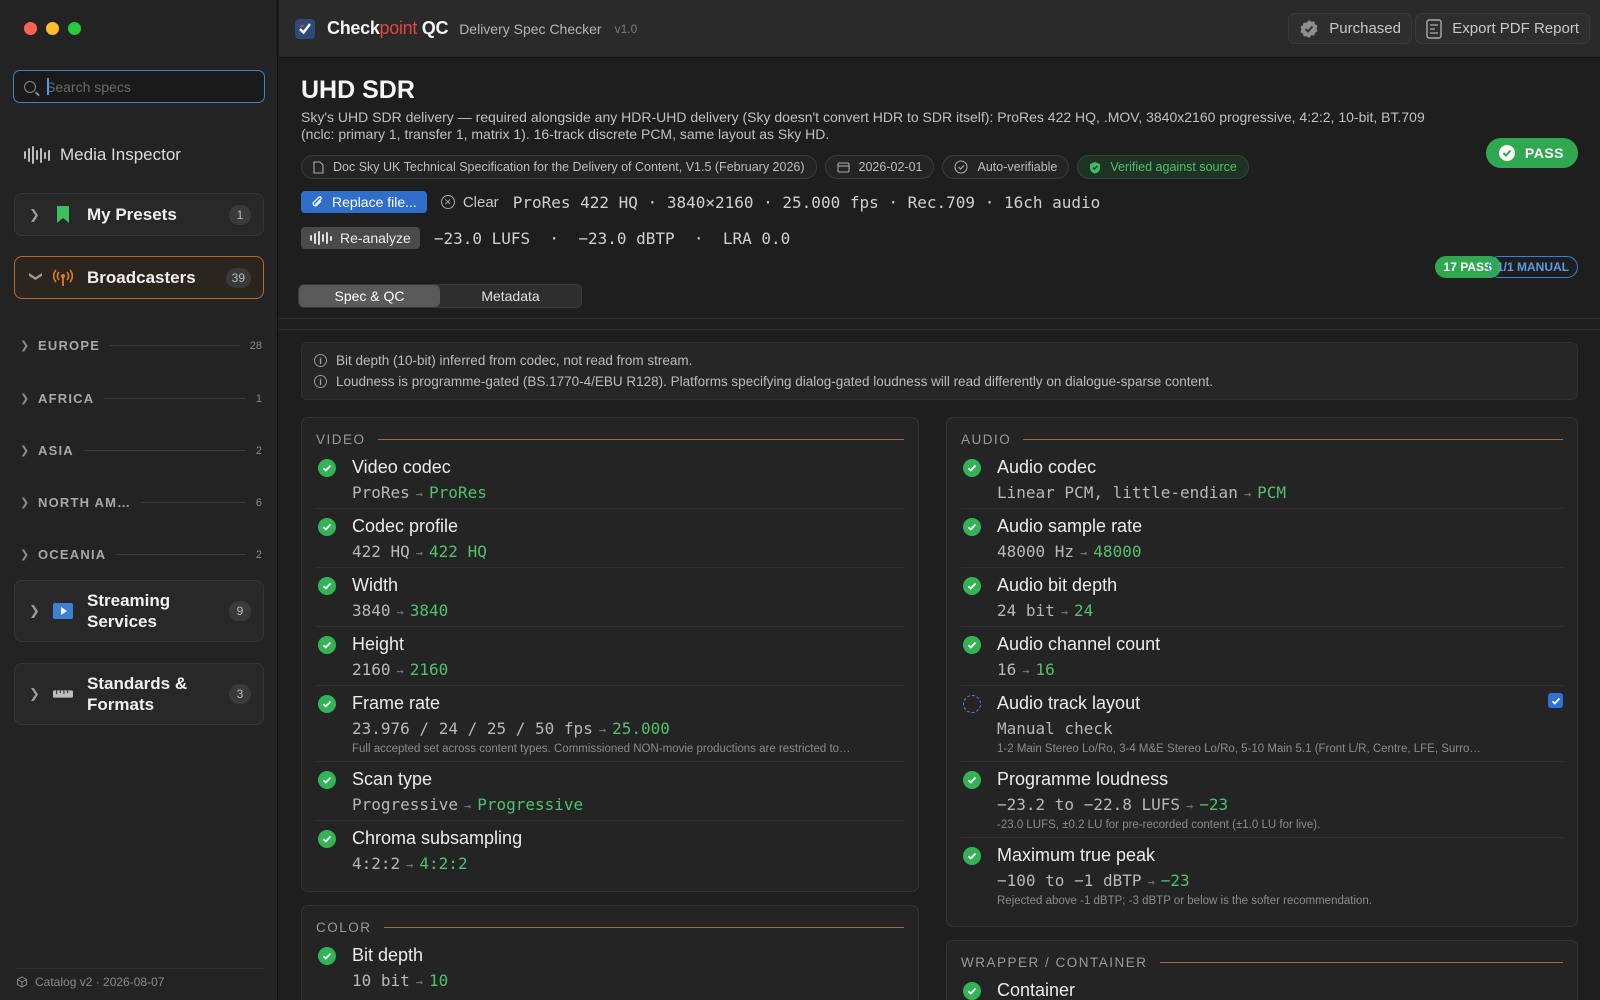 The height and width of the screenshot is (1000, 1600). I want to click on my-presets-group: ❯ My Presets 1, so click(139, 214).